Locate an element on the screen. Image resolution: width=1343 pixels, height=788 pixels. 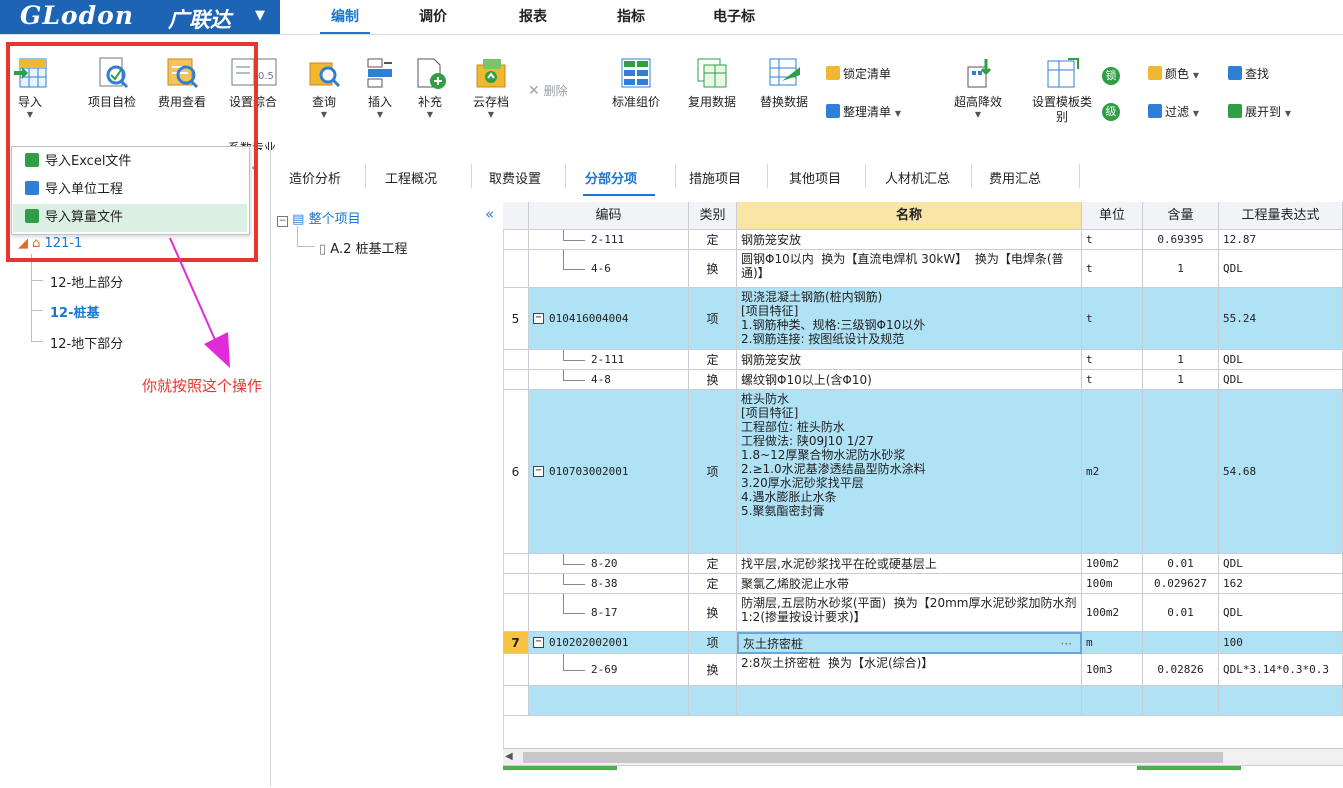
table-cell-name: 聚氯乙烯胶泥止水带 is located at coordinates (909, 584).